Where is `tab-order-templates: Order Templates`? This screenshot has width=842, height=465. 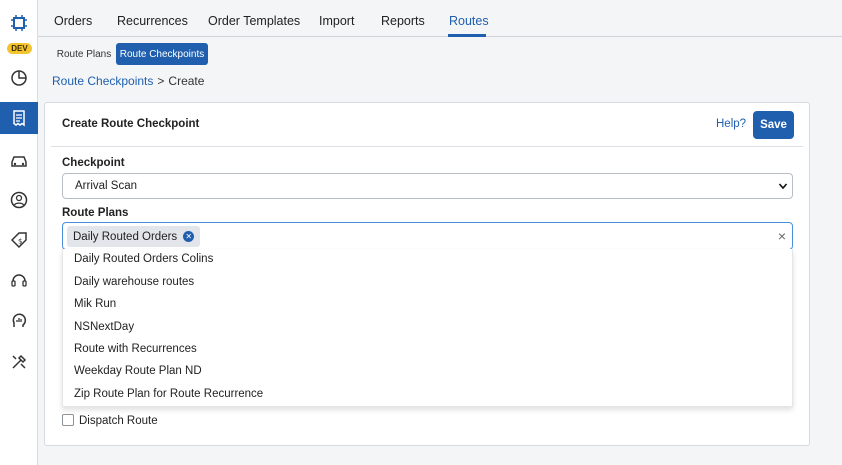
tab-order-templates: Order Templates is located at coordinates (254, 21).